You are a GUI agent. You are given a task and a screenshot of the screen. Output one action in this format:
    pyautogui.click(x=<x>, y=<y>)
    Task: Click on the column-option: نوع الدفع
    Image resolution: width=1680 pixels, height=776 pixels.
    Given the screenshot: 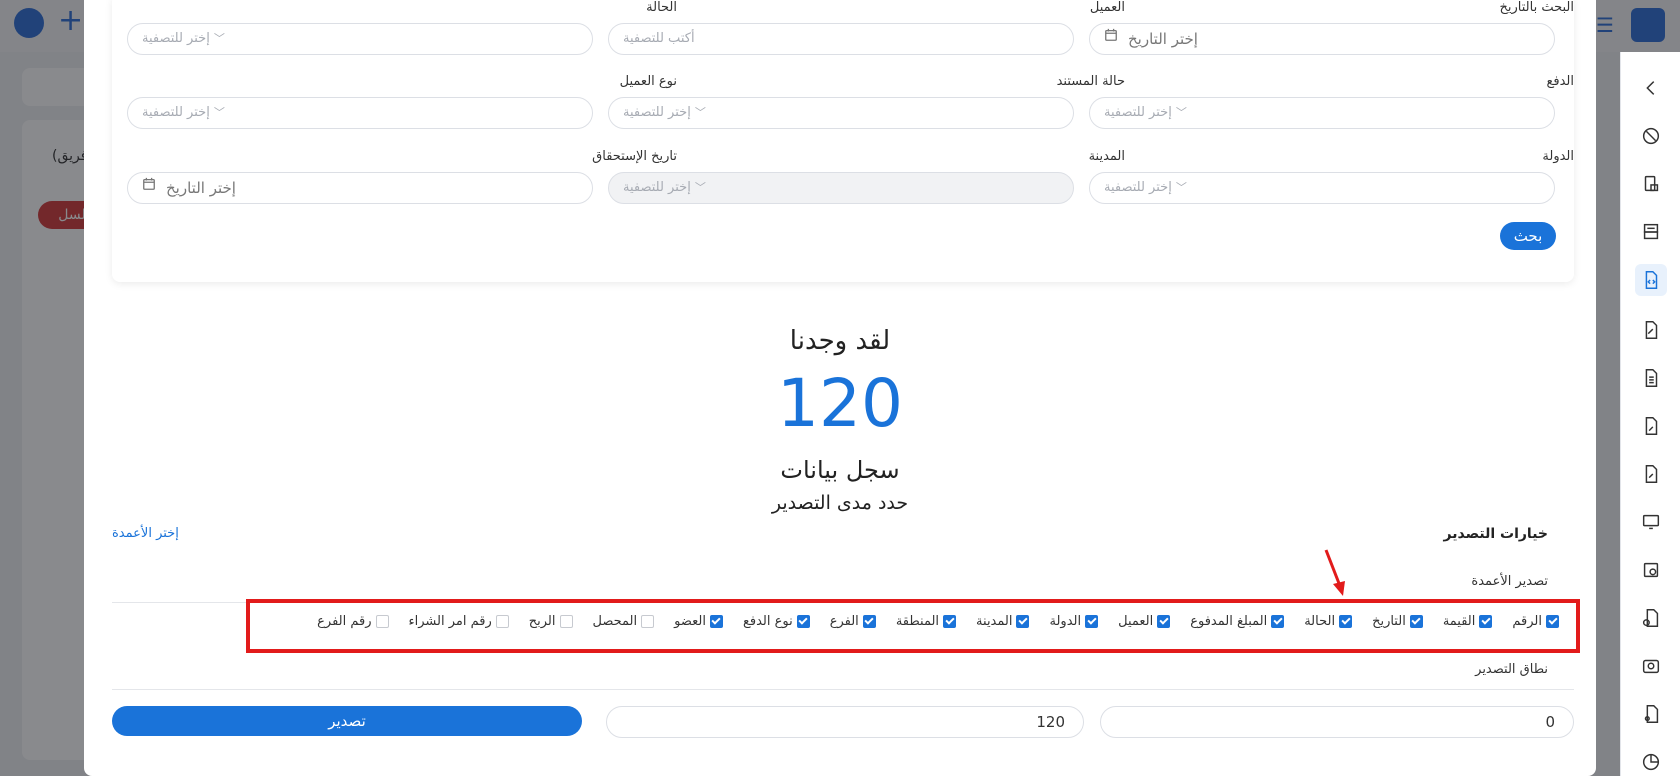 What is the action you would take?
    pyautogui.click(x=776, y=621)
    